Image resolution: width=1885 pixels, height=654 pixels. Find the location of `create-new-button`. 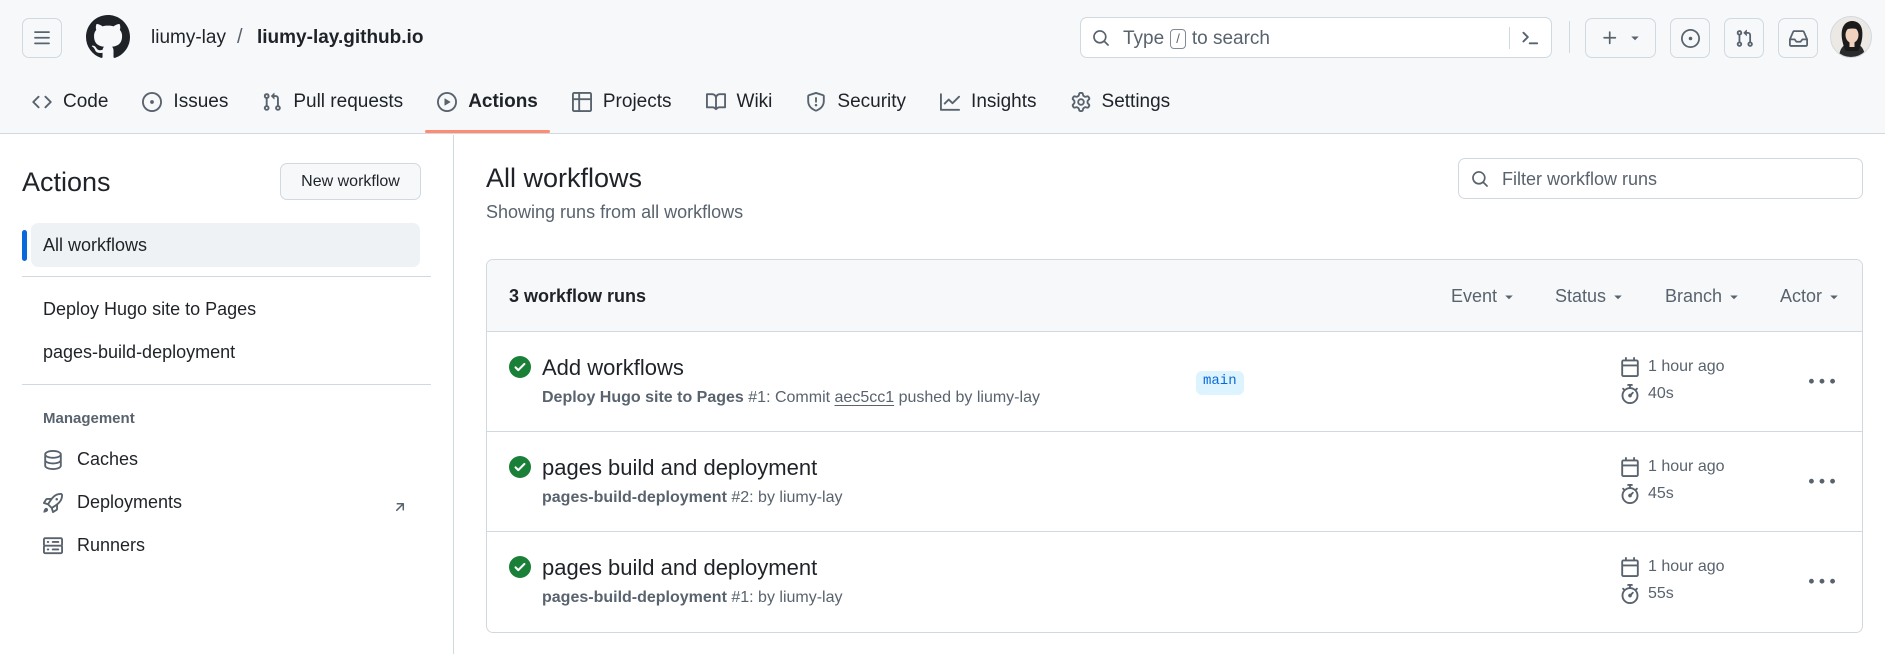

create-new-button is located at coordinates (1620, 38).